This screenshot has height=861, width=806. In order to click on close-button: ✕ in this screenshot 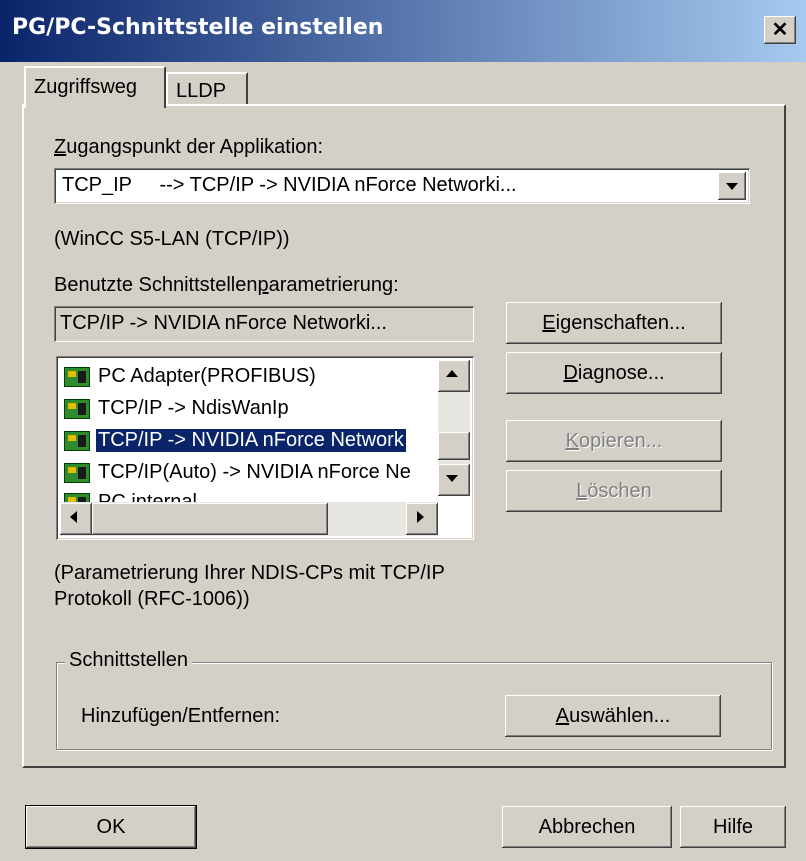, I will do `click(780, 30)`.